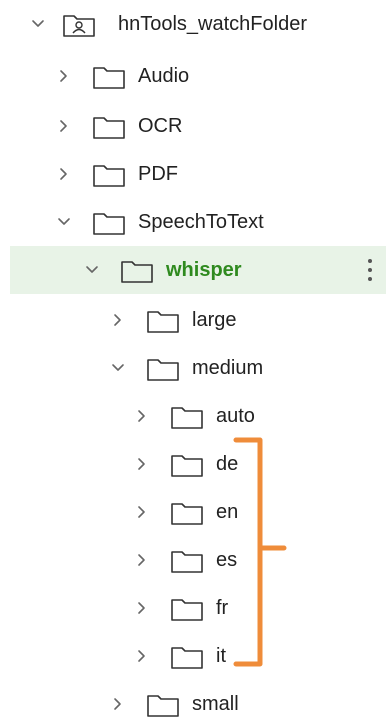 This screenshot has width=386, height=720. What do you see at coordinates (204, 270) in the screenshot?
I see `tree-label-whisper: whisper` at bounding box center [204, 270].